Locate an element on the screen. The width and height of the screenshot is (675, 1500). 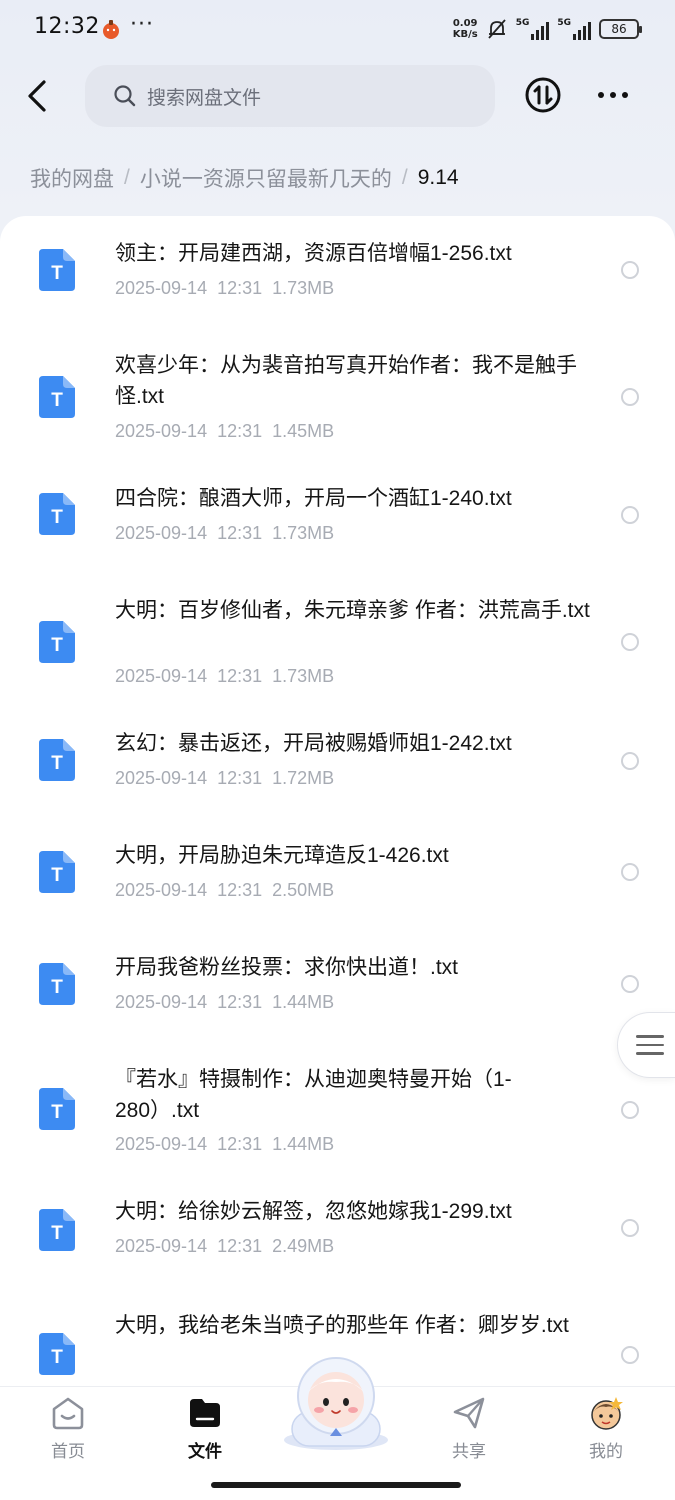
signal-1-icon: 5G is located at coordinates (533, 29).